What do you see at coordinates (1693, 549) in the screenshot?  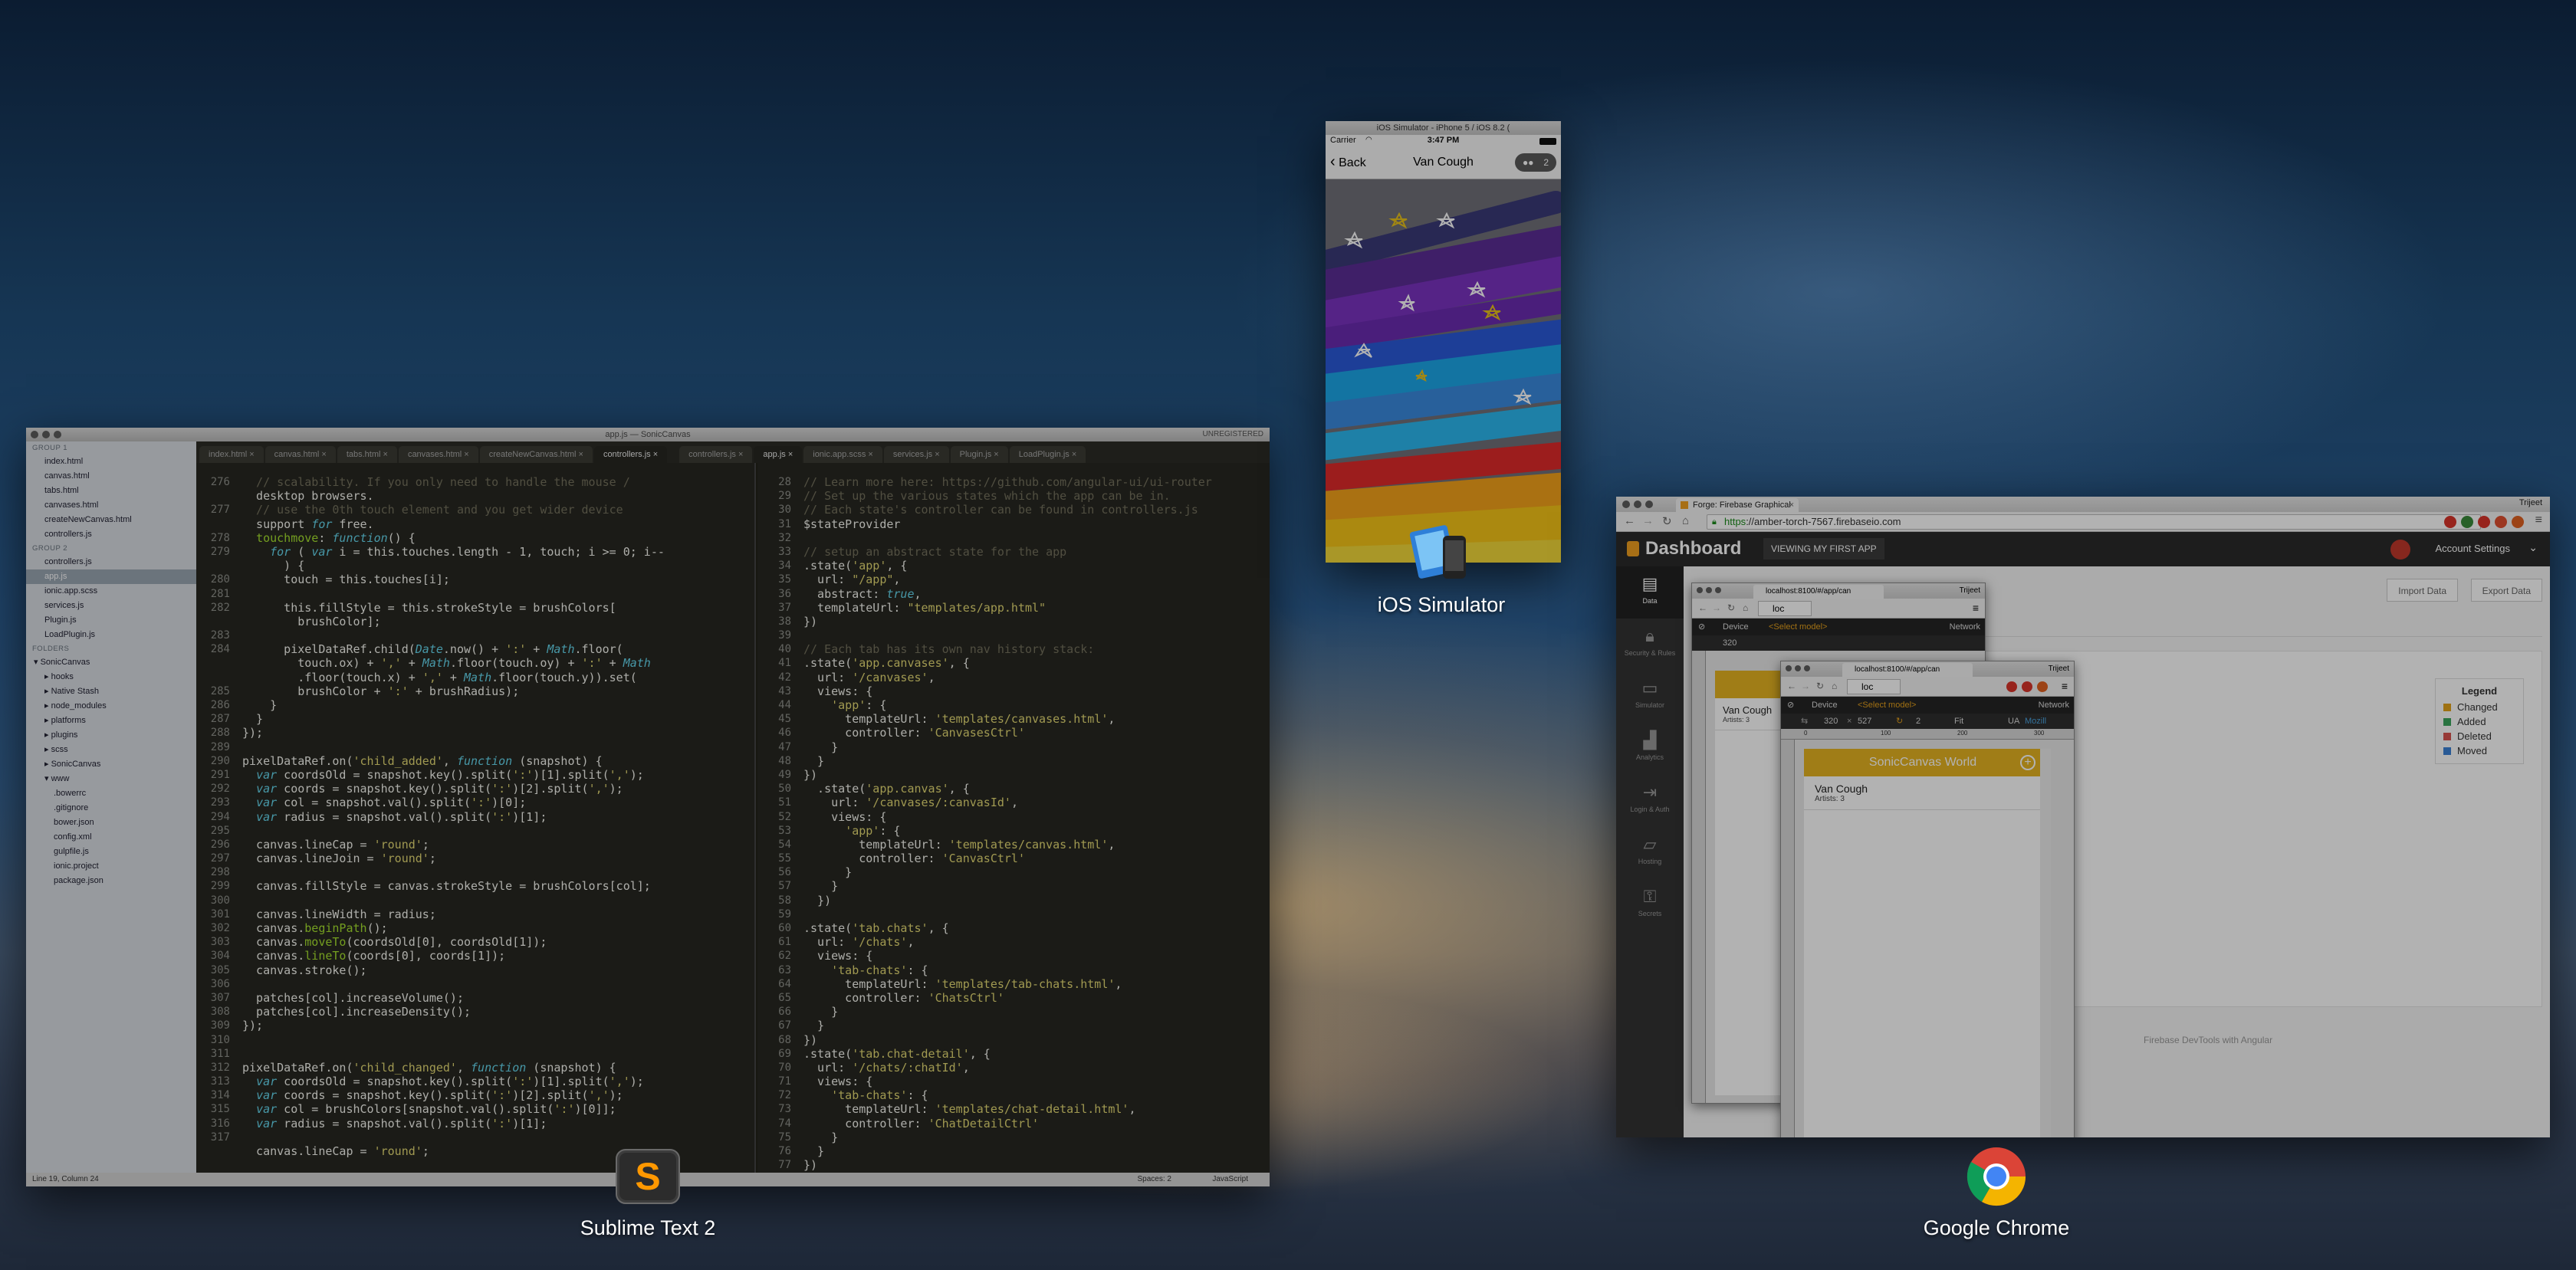 I see `dashboard-brand: Dashboard` at bounding box center [1693, 549].